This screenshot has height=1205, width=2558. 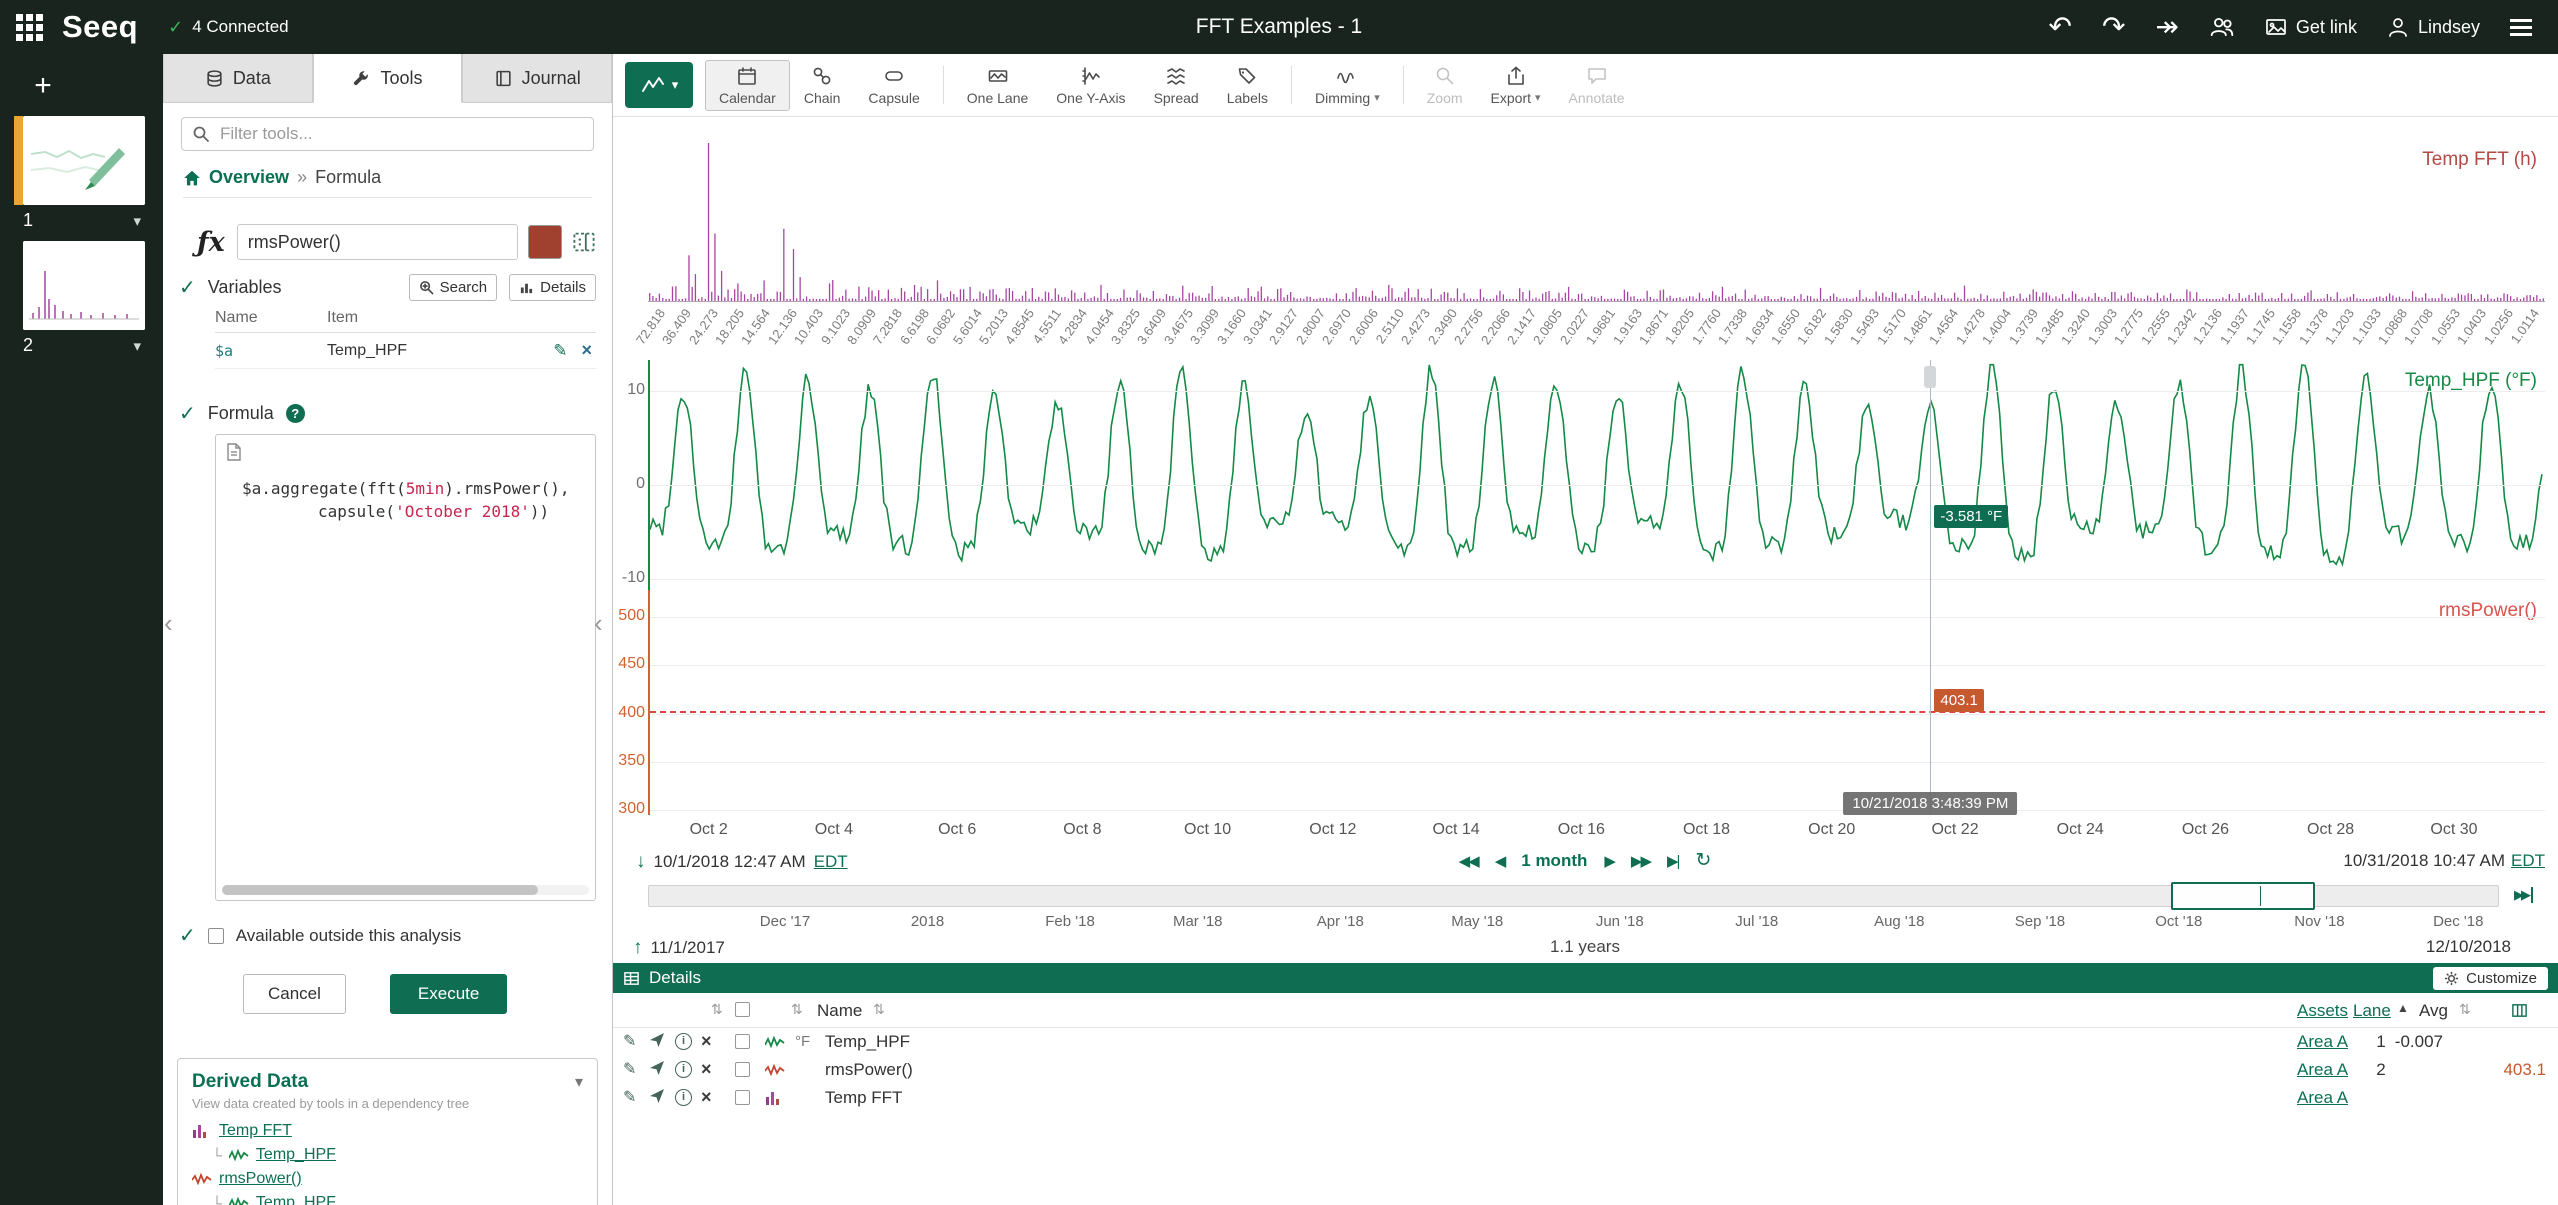 What do you see at coordinates (377, 242) in the screenshot?
I see `formula-name-input` at bounding box center [377, 242].